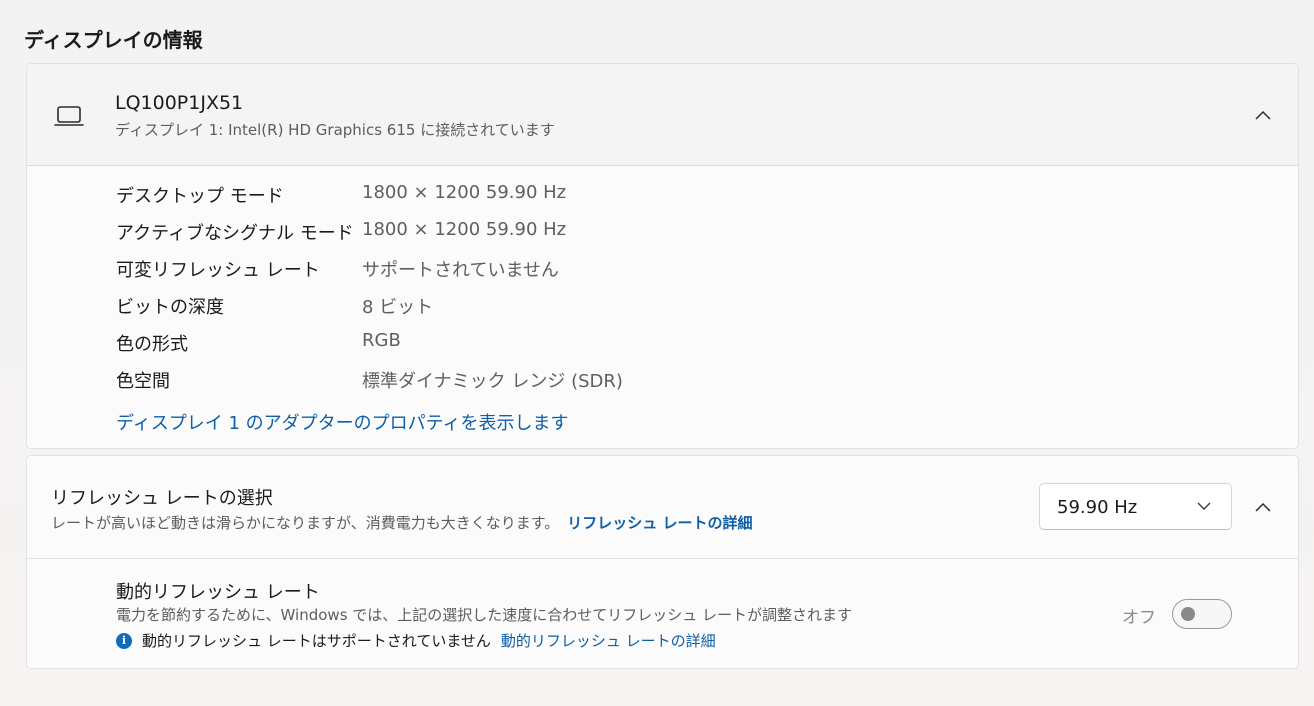 The height and width of the screenshot is (706, 1314). I want to click on dynamic-refresh-title: 動的リフレッシュ レート, so click(218, 592).